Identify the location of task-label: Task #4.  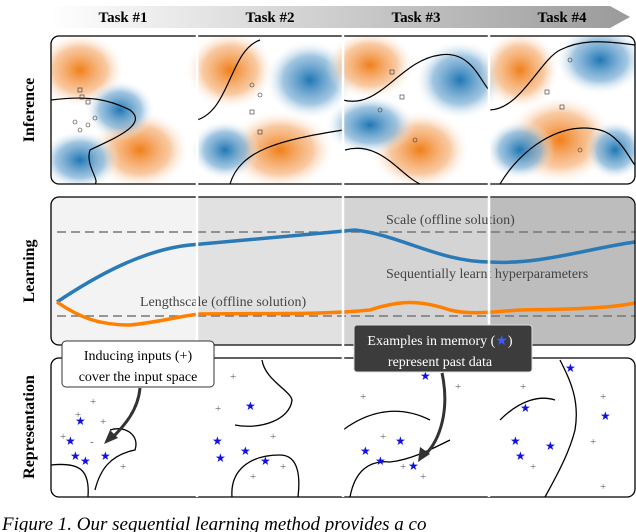
(562, 18).